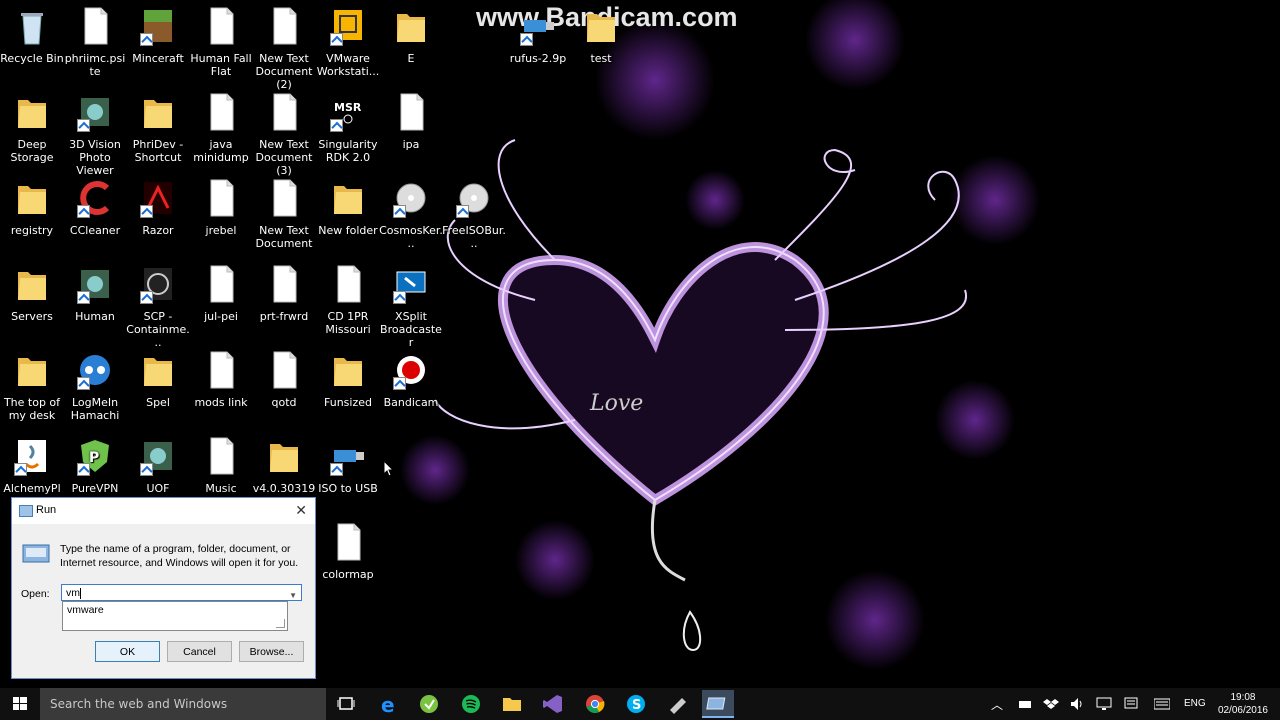  I want to click on desktop-icon: New Text Document, so click(284, 211).